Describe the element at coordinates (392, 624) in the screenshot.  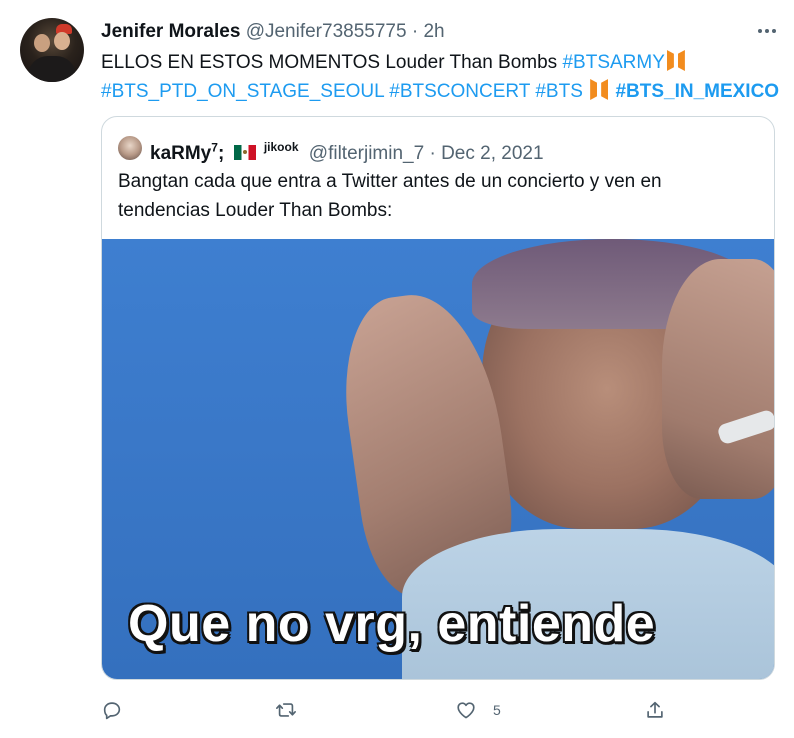
I see `meme-caption: Que no vrg, entiende` at that location.